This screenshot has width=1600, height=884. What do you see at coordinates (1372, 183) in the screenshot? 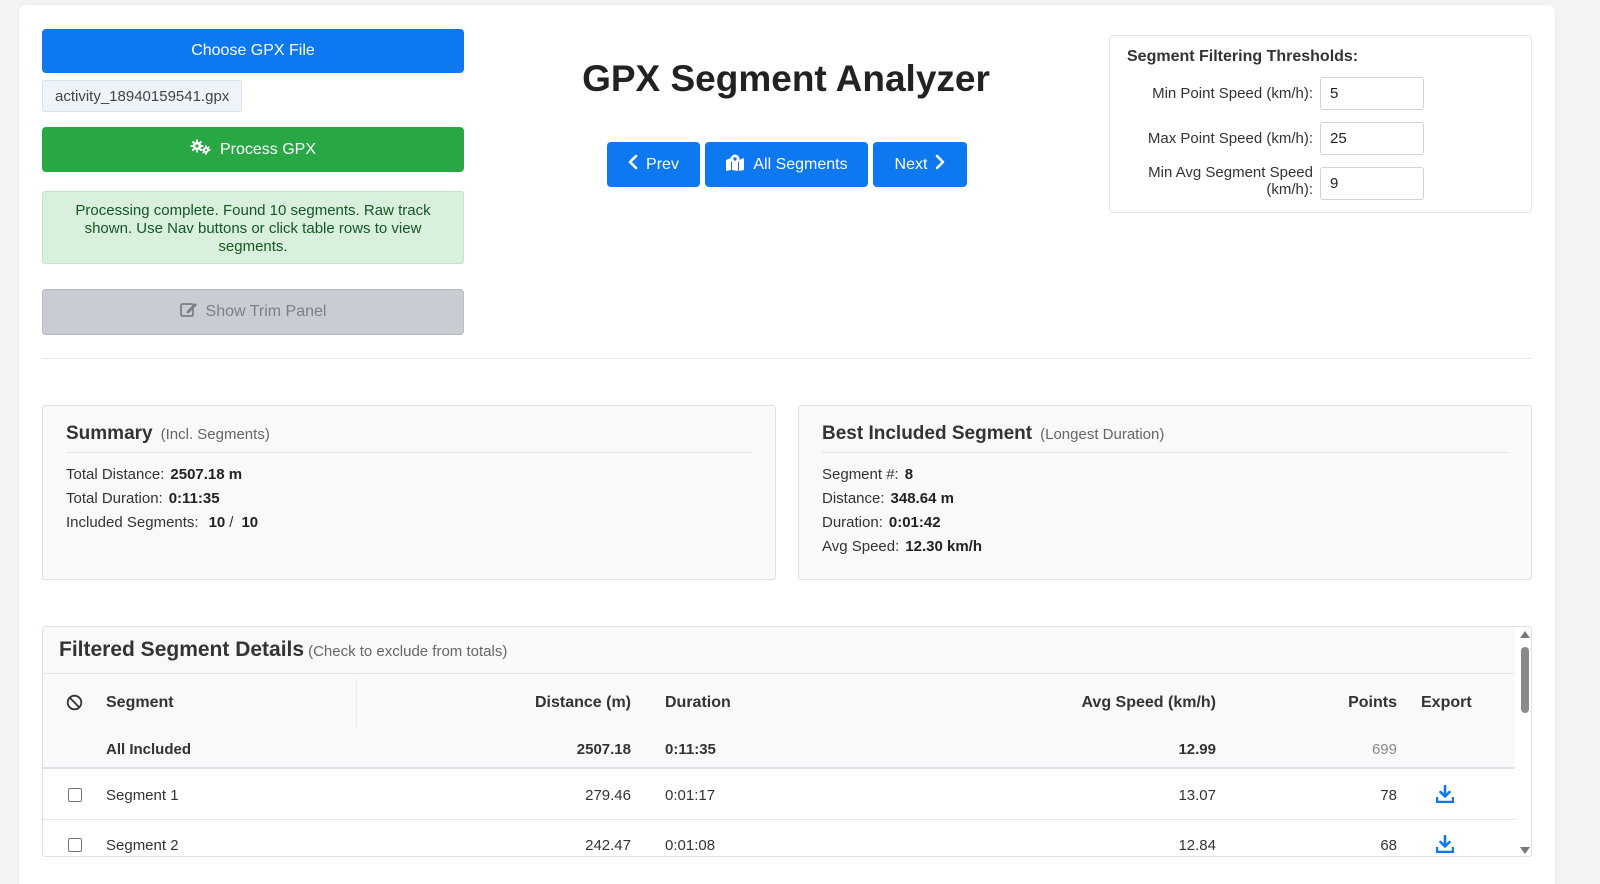
I see `min-avg-speed-input` at bounding box center [1372, 183].